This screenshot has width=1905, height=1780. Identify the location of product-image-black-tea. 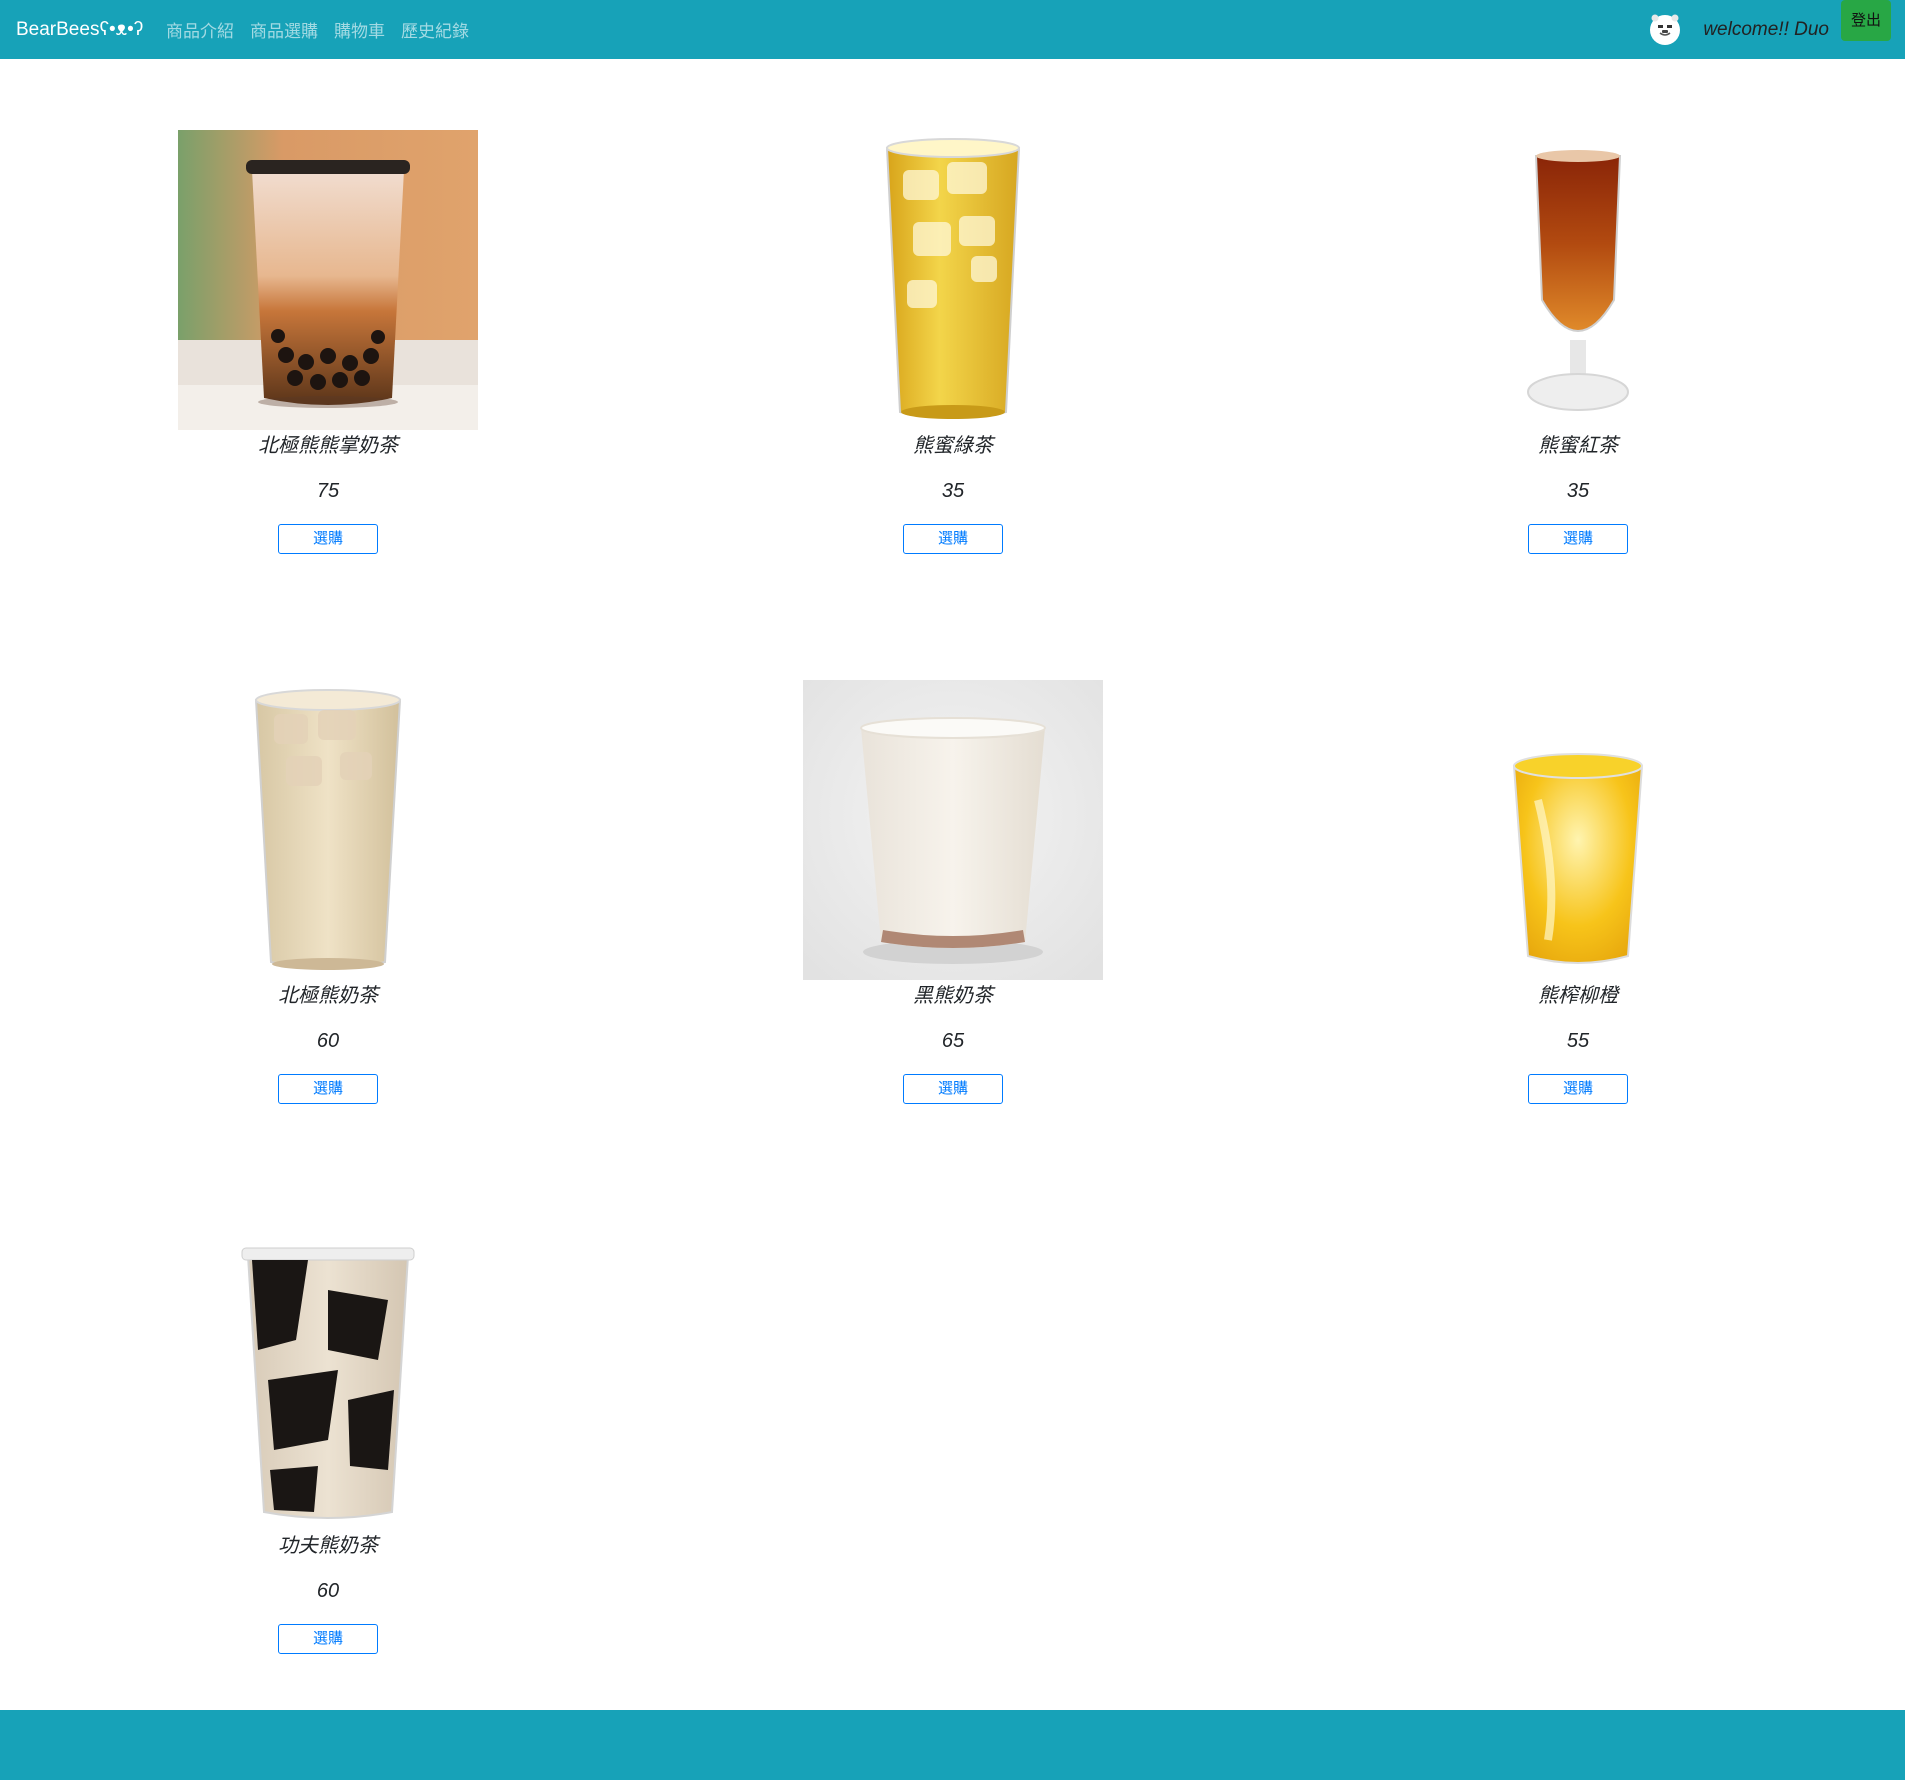
(1578, 280).